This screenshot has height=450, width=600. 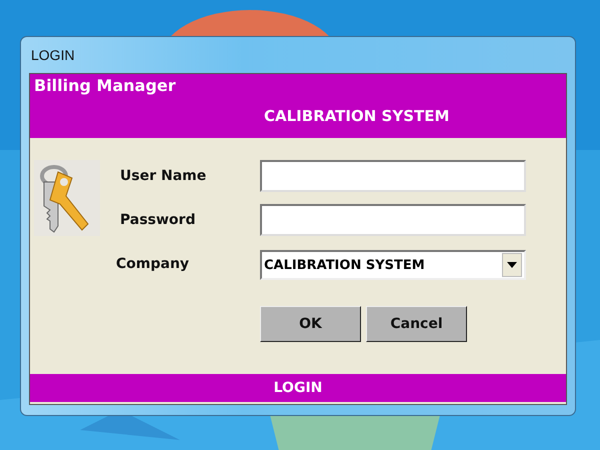 I want to click on app-name: Billing Manager, so click(x=105, y=85).